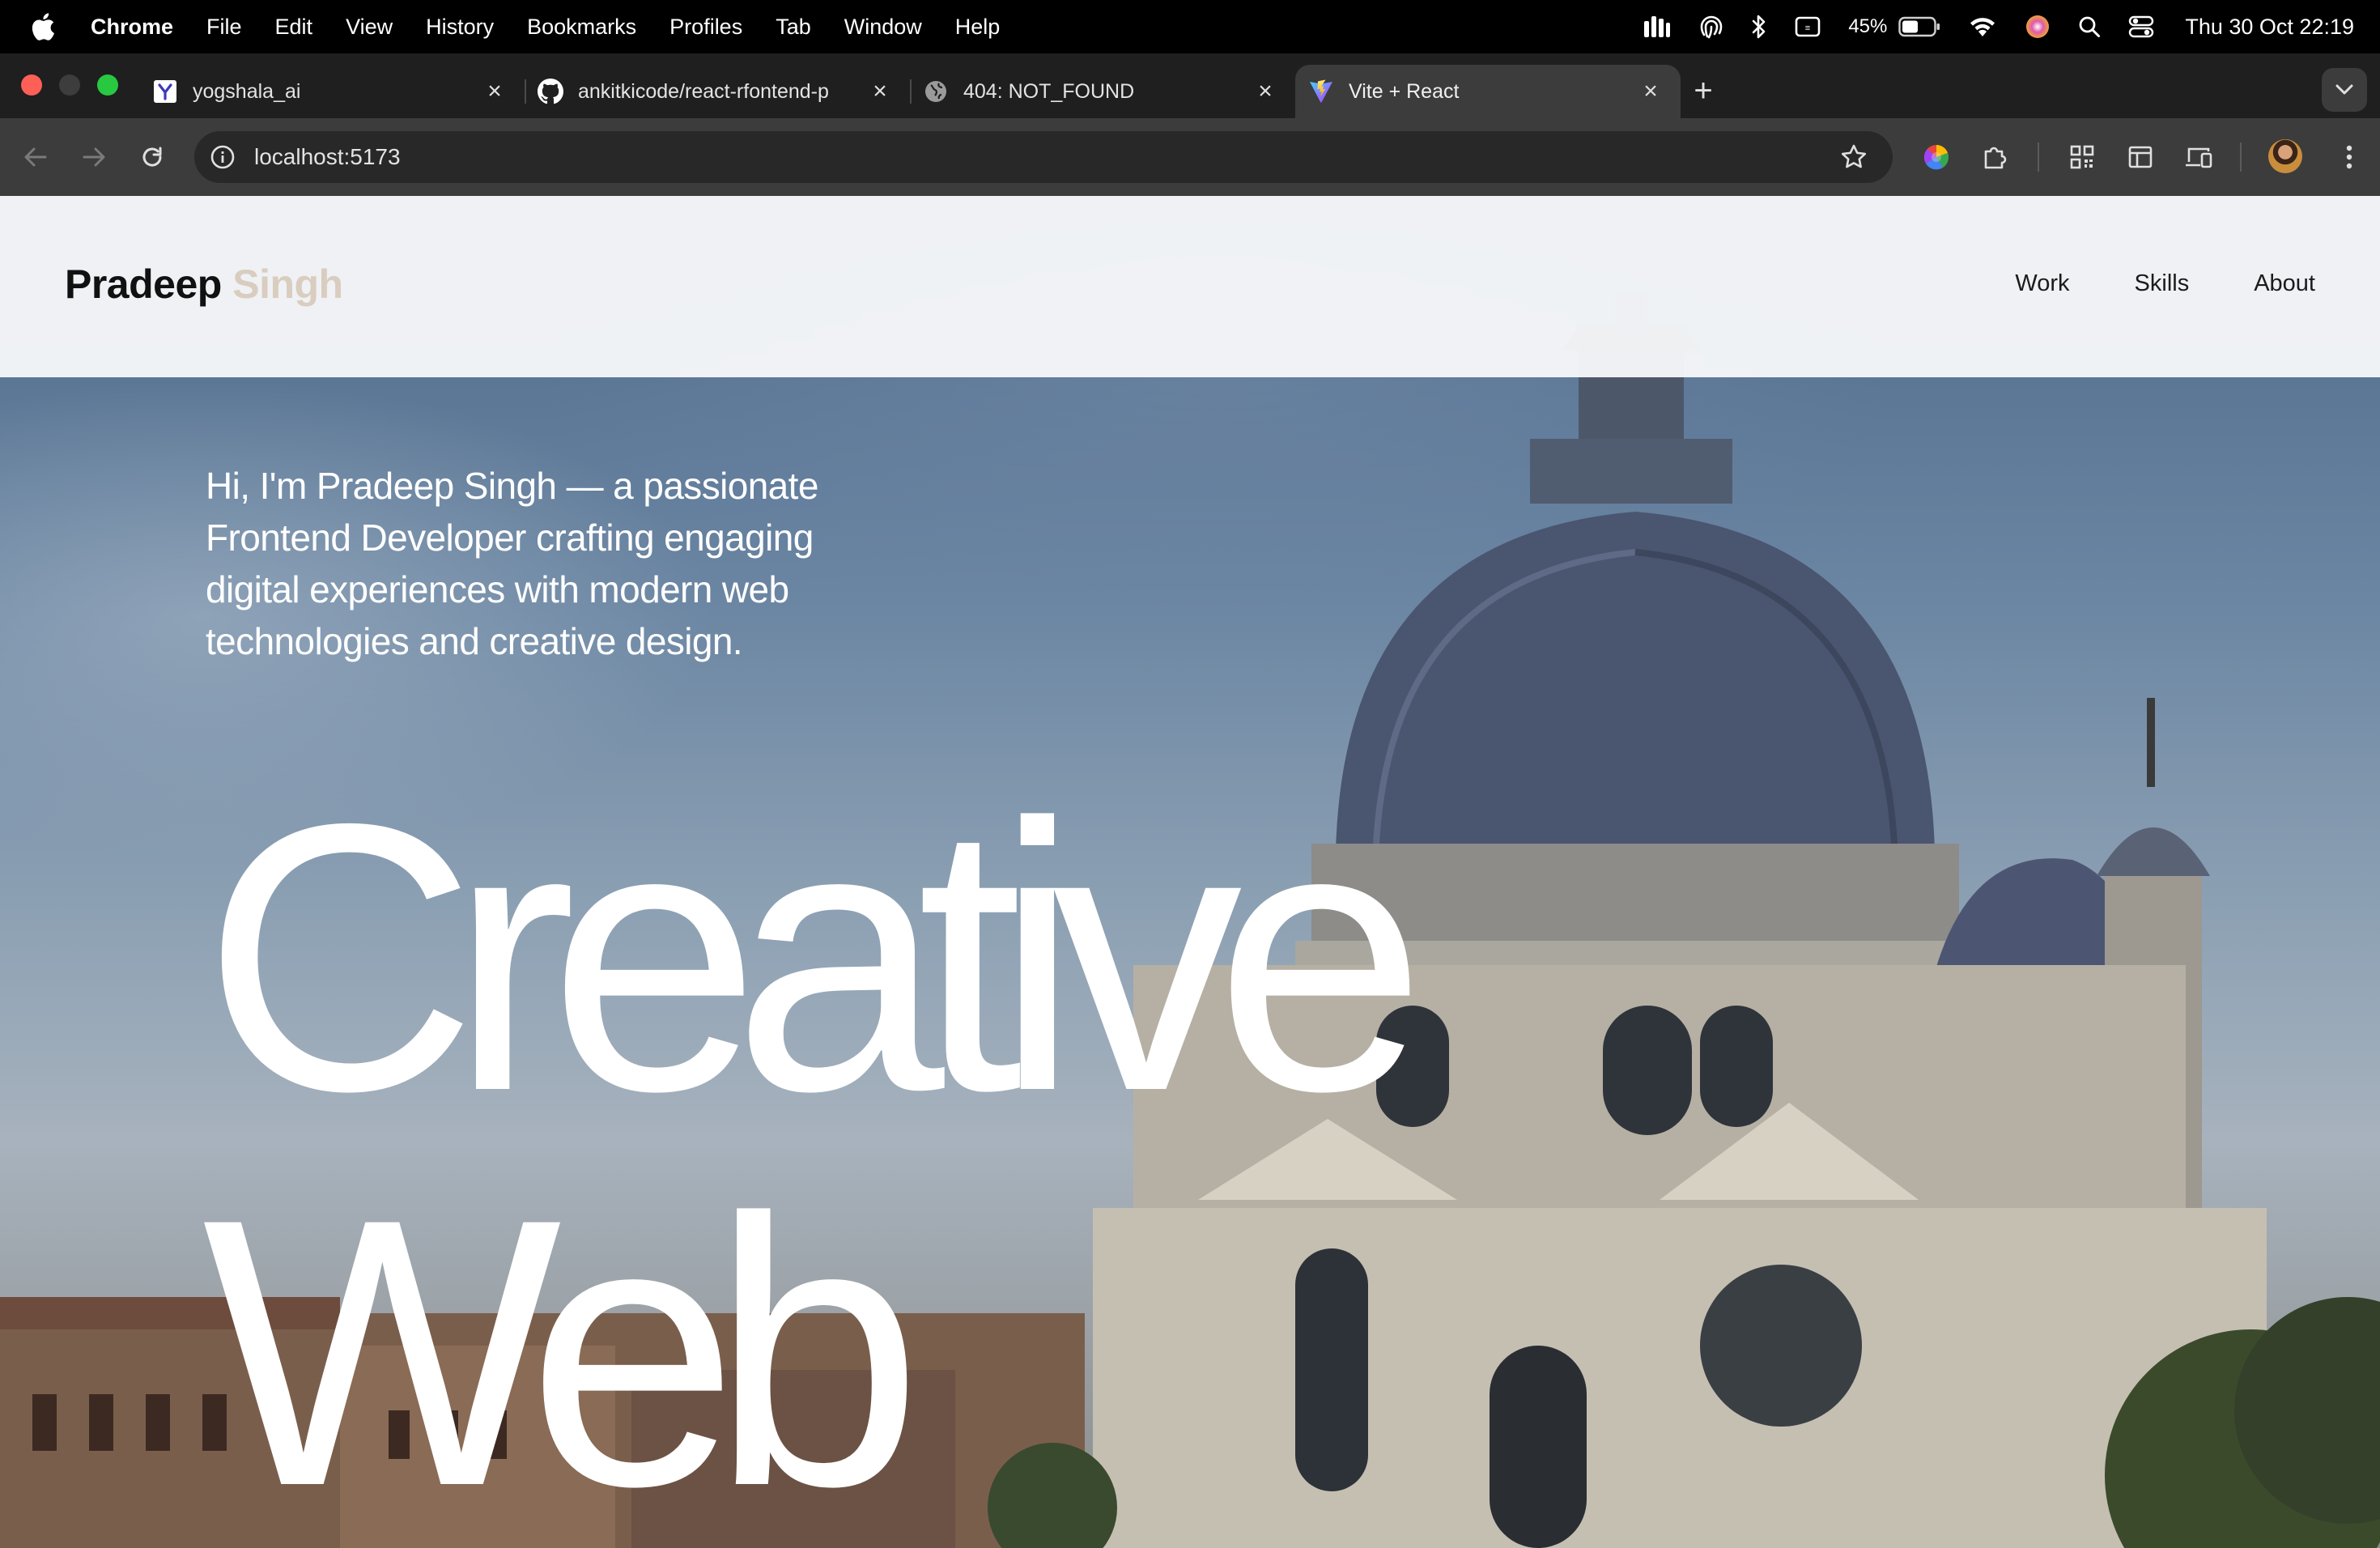 This screenshot has height=1548, width=2380. I want to click on site-header: Pradeep Singh Work Skills About, so click(1190, 287).